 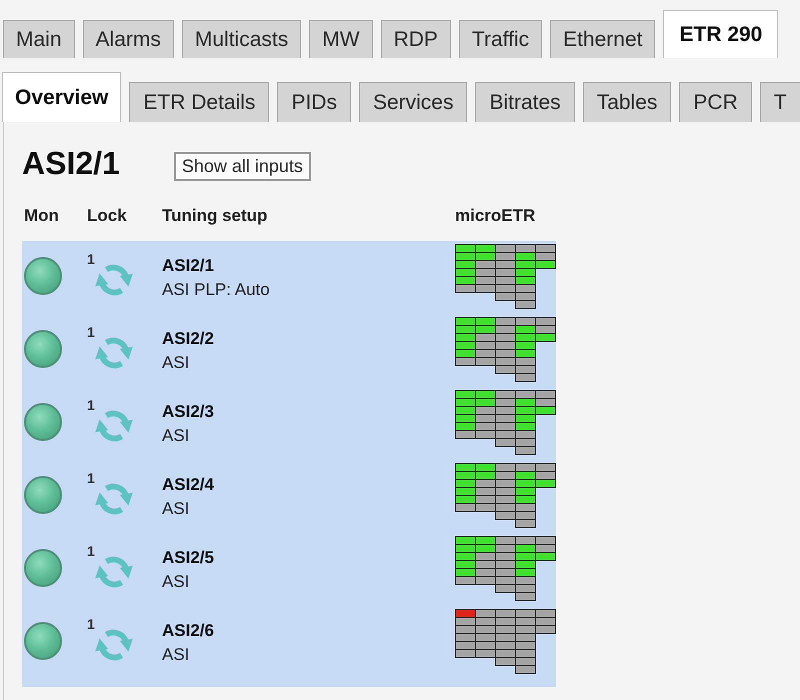 I want to click on column-header: Tuning setup, so click(x=215, y=216).